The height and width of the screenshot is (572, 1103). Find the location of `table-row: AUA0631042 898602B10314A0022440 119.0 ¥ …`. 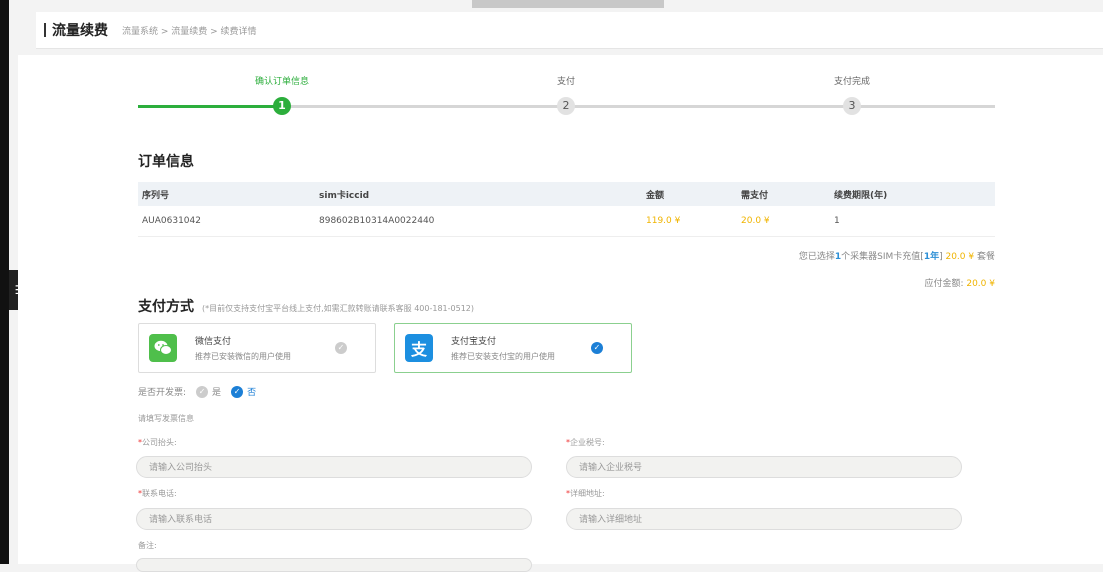

table-row: AUA0631042 898602B10314A0022440 119.0 ¥ … is located at coordinates (566, 221).